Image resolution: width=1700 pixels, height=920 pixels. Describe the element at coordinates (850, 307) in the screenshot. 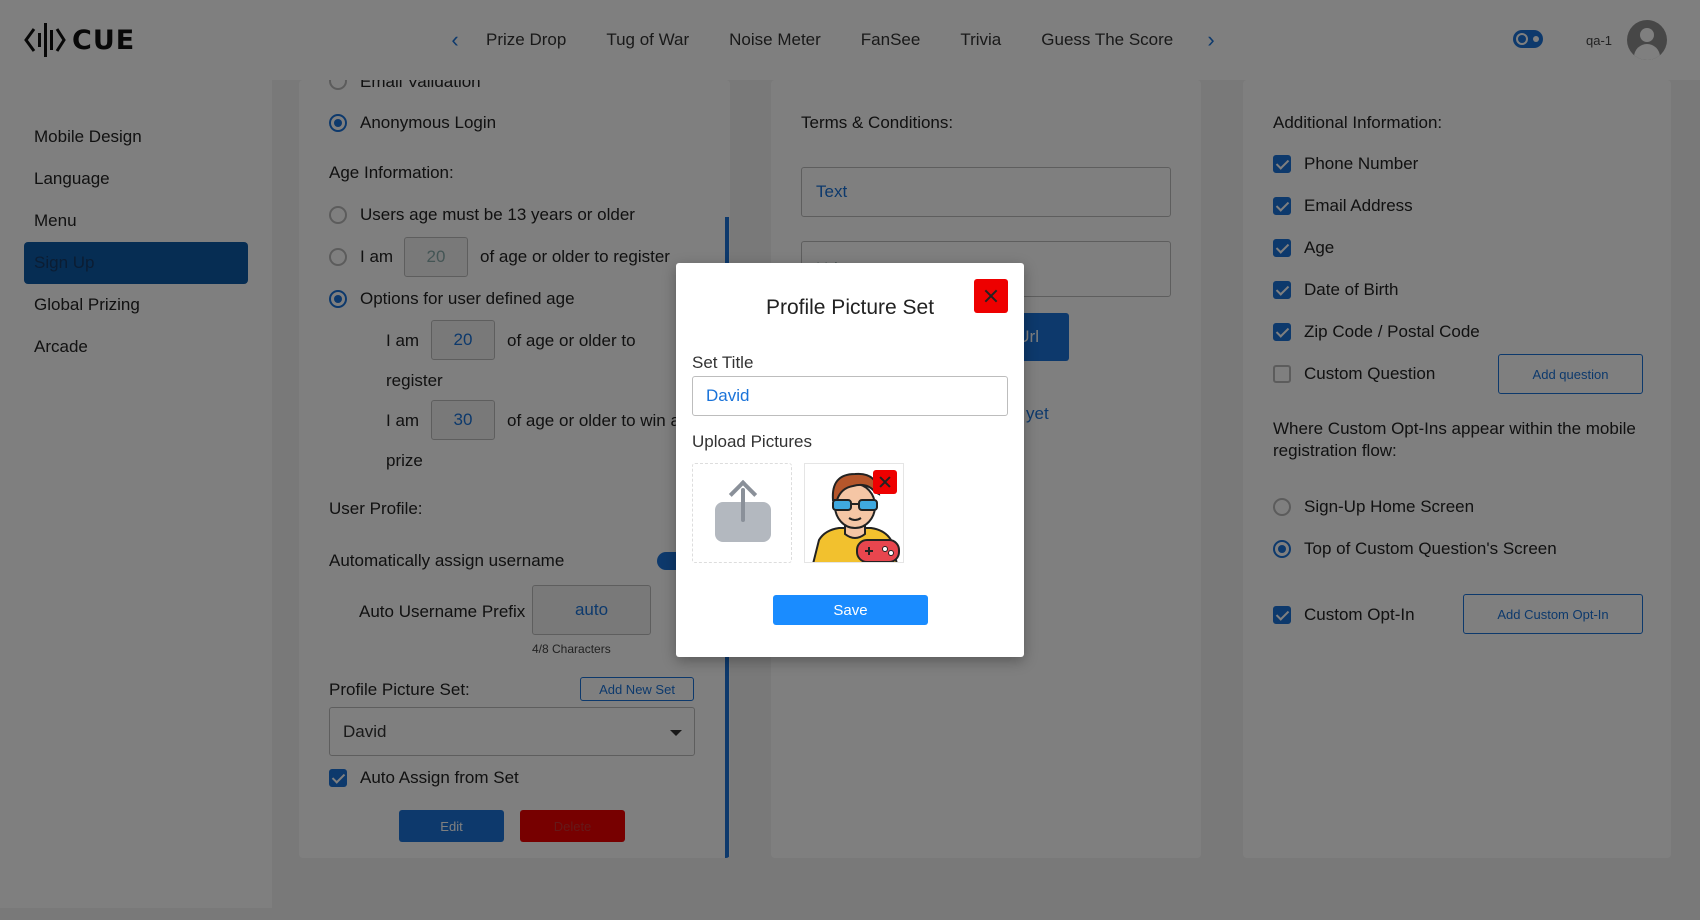

I see `modal-title: Profile Picture Set` at that location.